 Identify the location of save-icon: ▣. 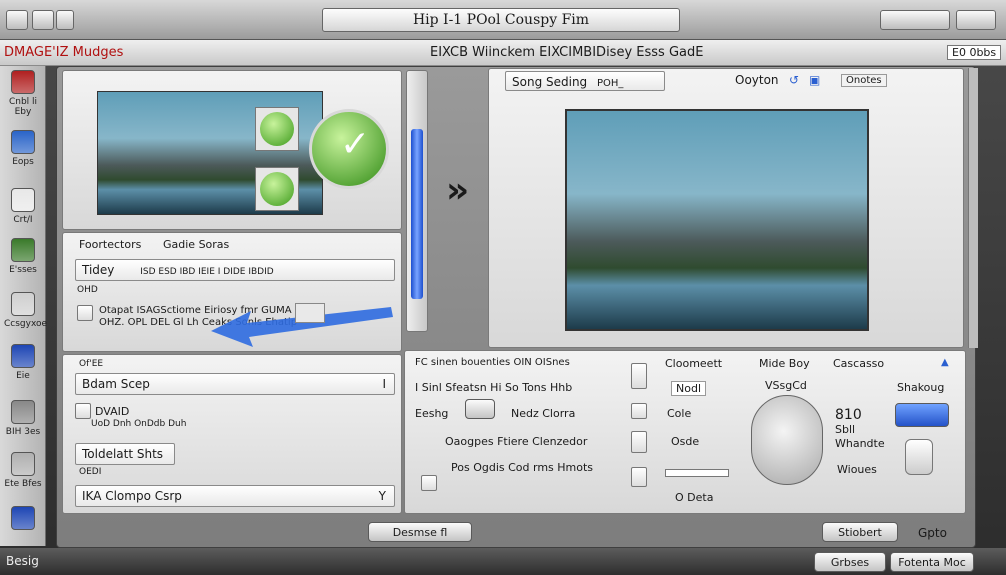
(814, 80).